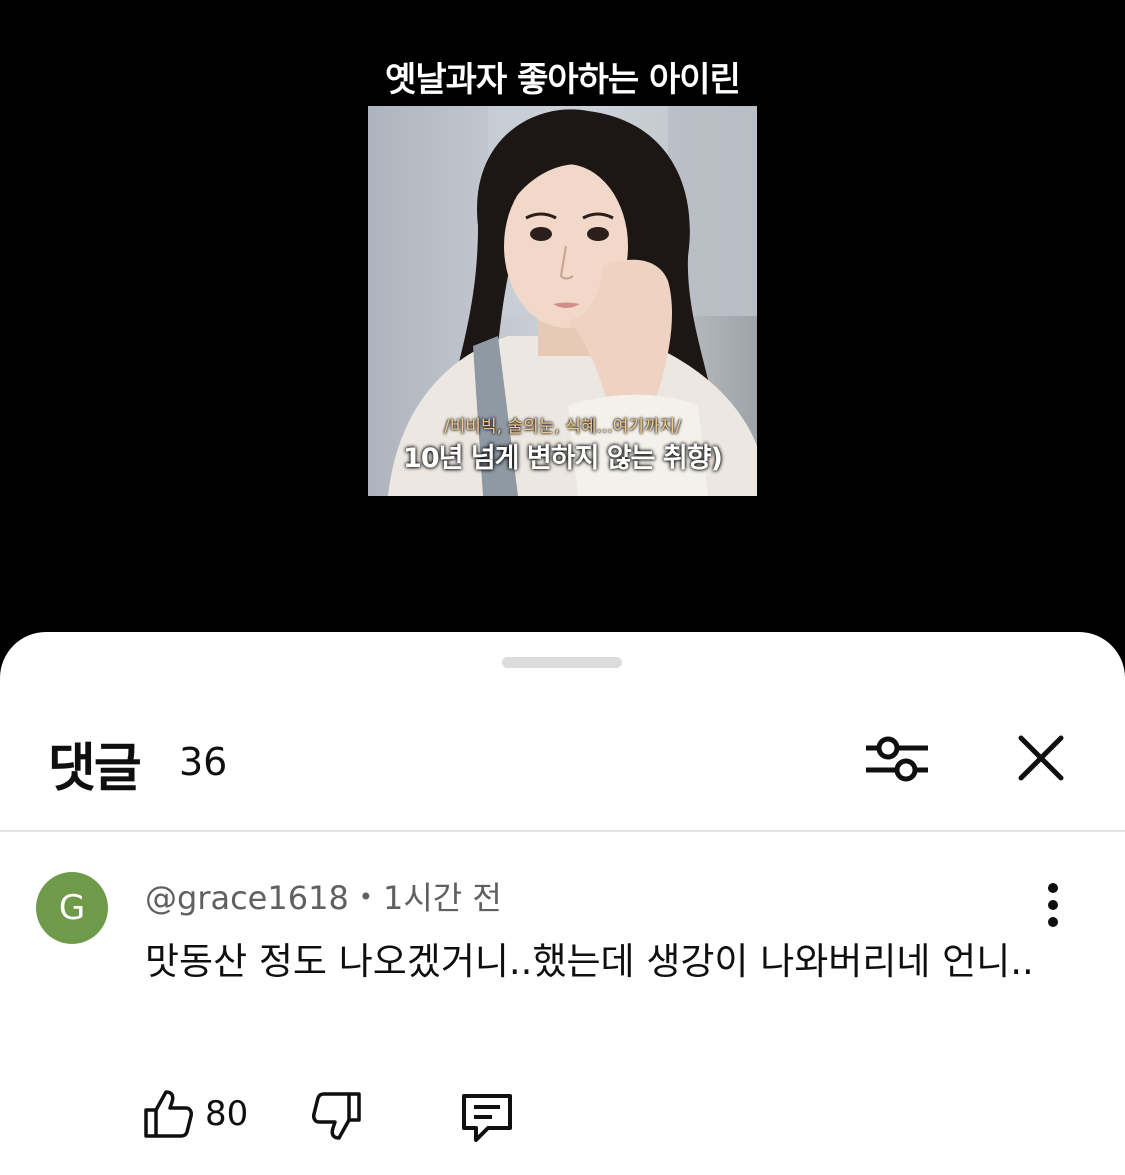 The height and width of the screenshot is (1175, 1125). What do you see at coordinates (562, 831) in the screenshot?
I see `header-divider` at bounding box center [562, 831].